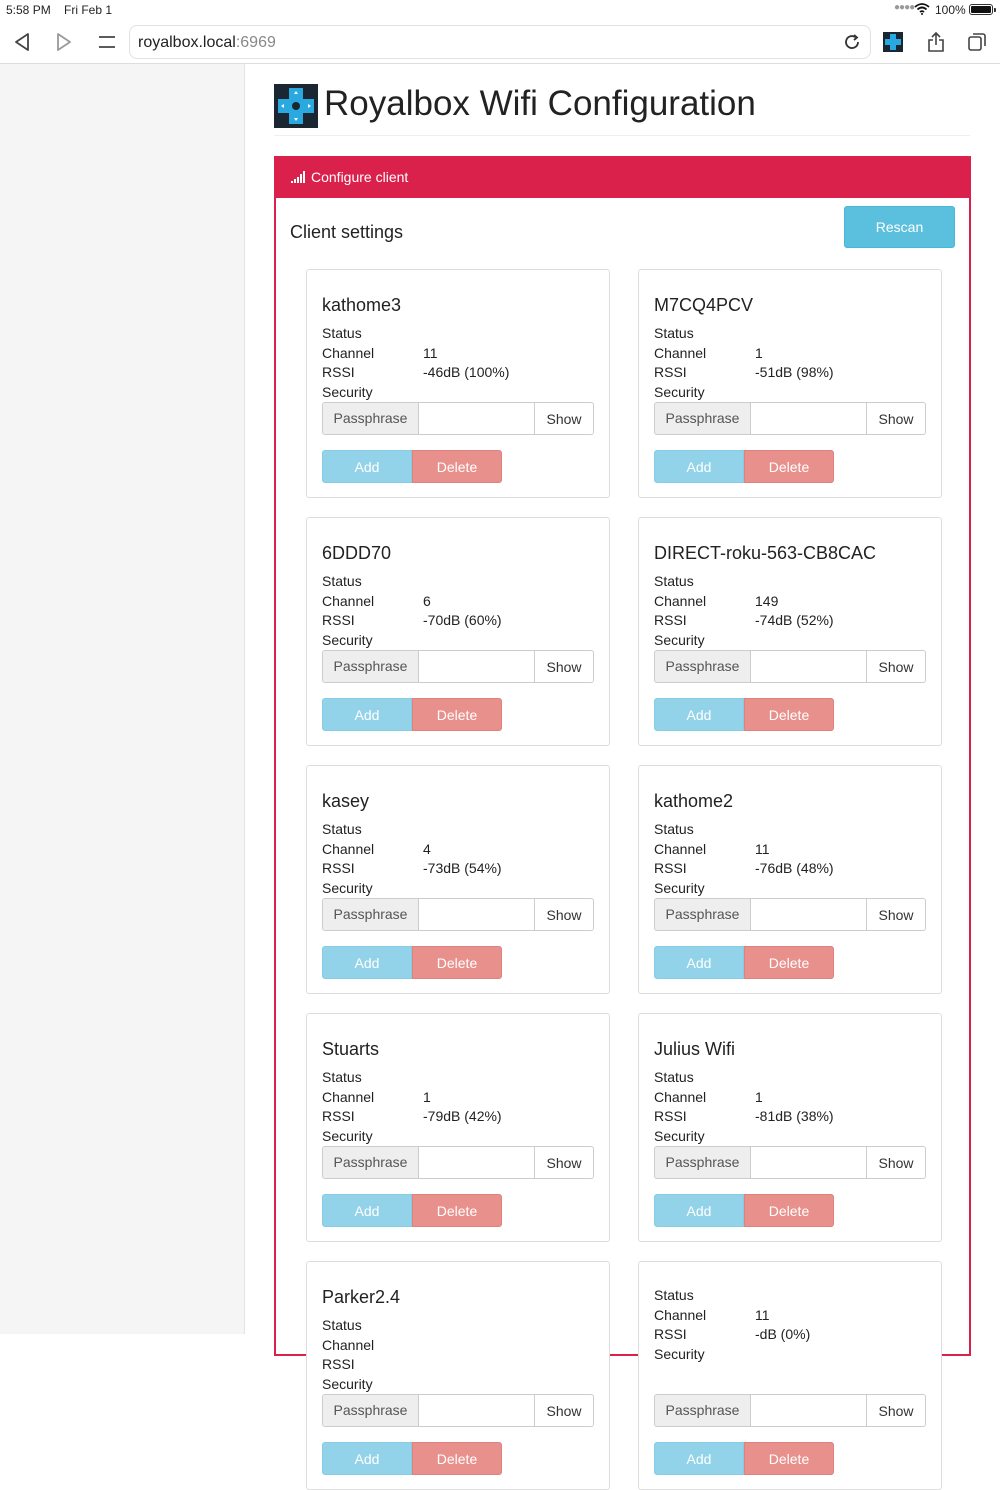 This screenshot has height=1490, width=1000. Describe the element at coordinates (361, 1297) in the screenshot. I see `network-ssid: Parker2.4` at that location.